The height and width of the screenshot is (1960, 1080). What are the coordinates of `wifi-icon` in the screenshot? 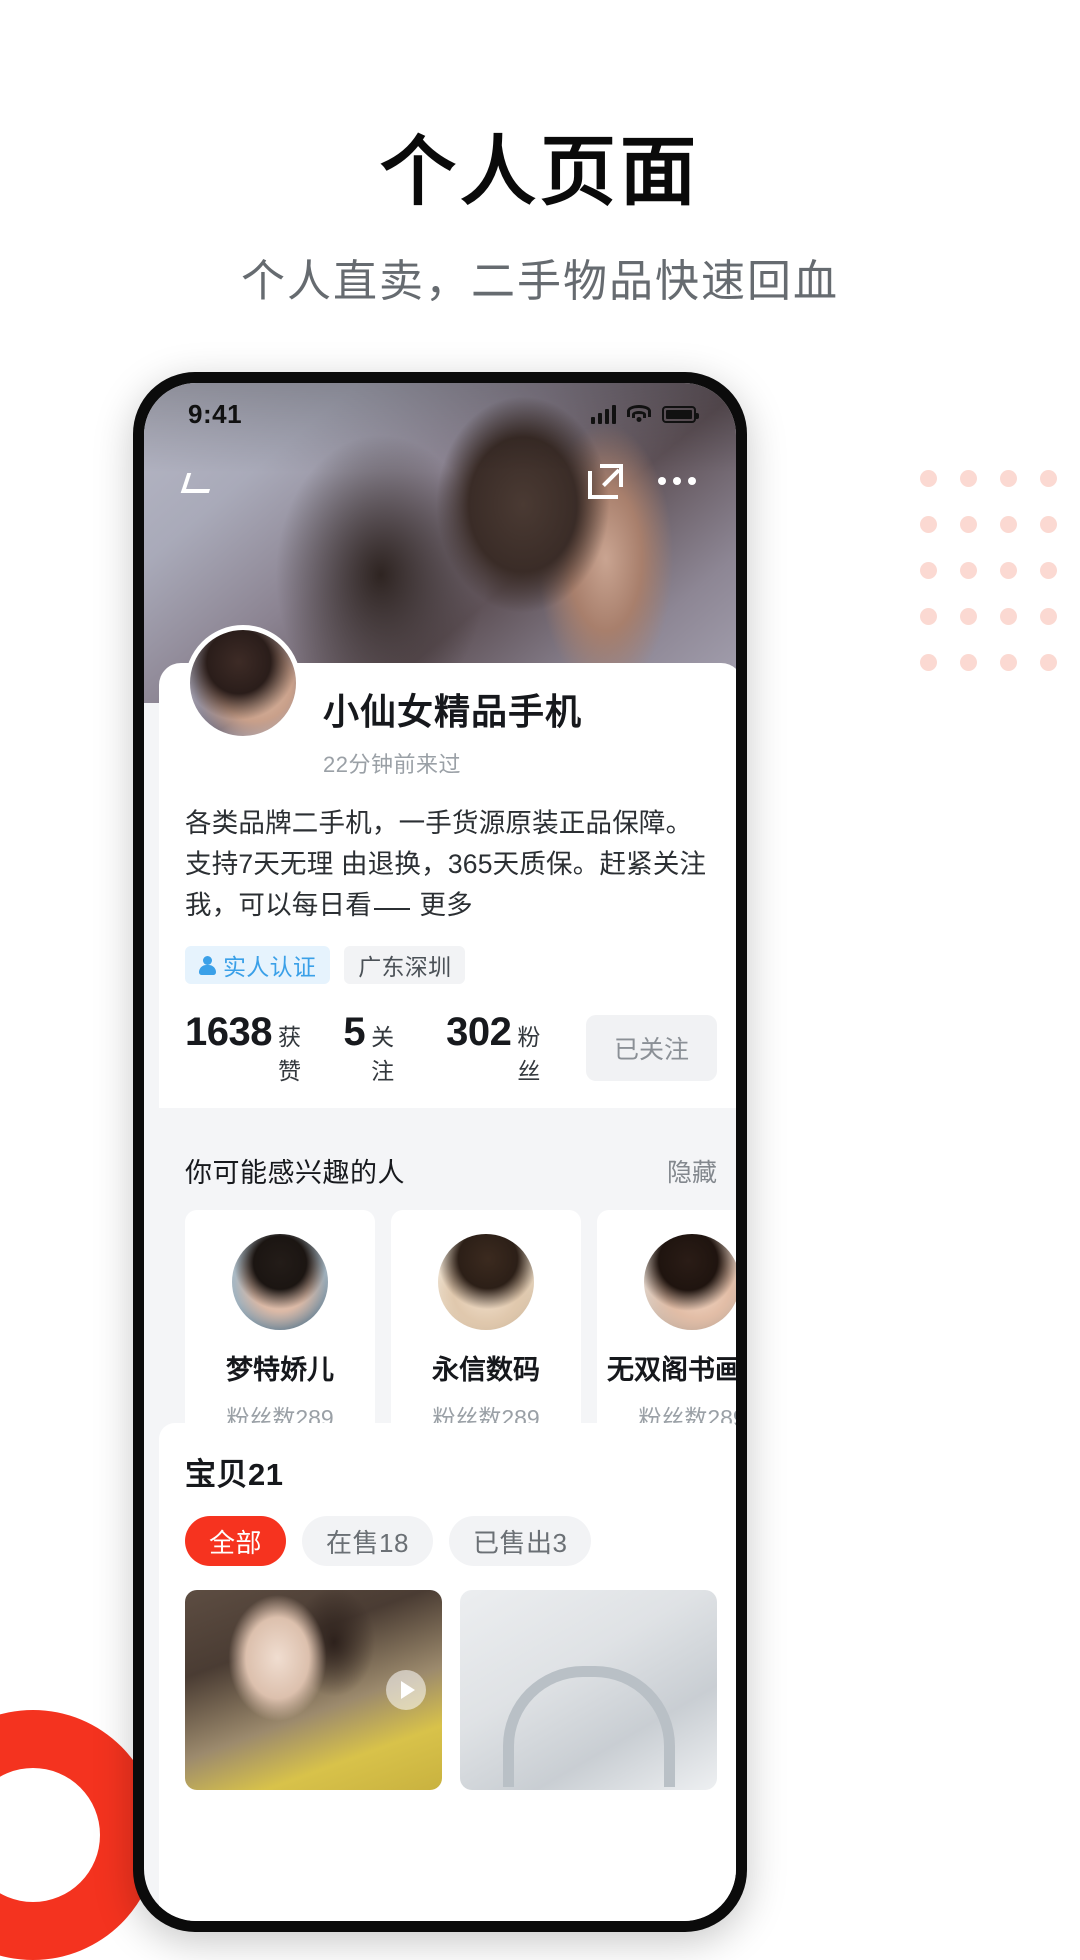 It's located at (639, 414).